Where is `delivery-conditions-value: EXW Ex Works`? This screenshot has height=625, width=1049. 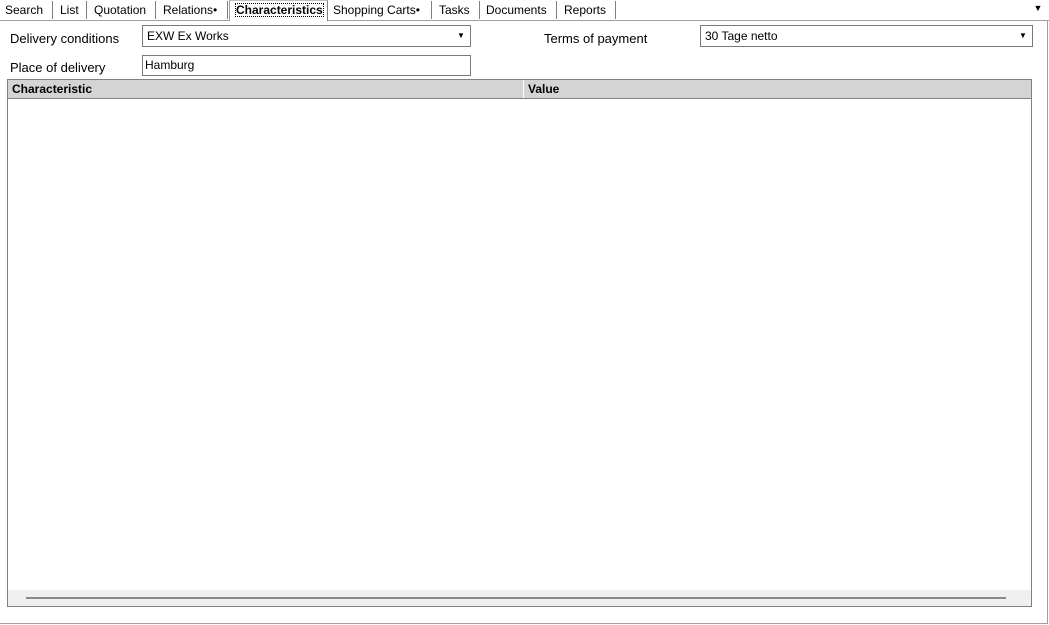
delivery-conditions-value: EXW Ex Works is located at coordinates (188, 36).